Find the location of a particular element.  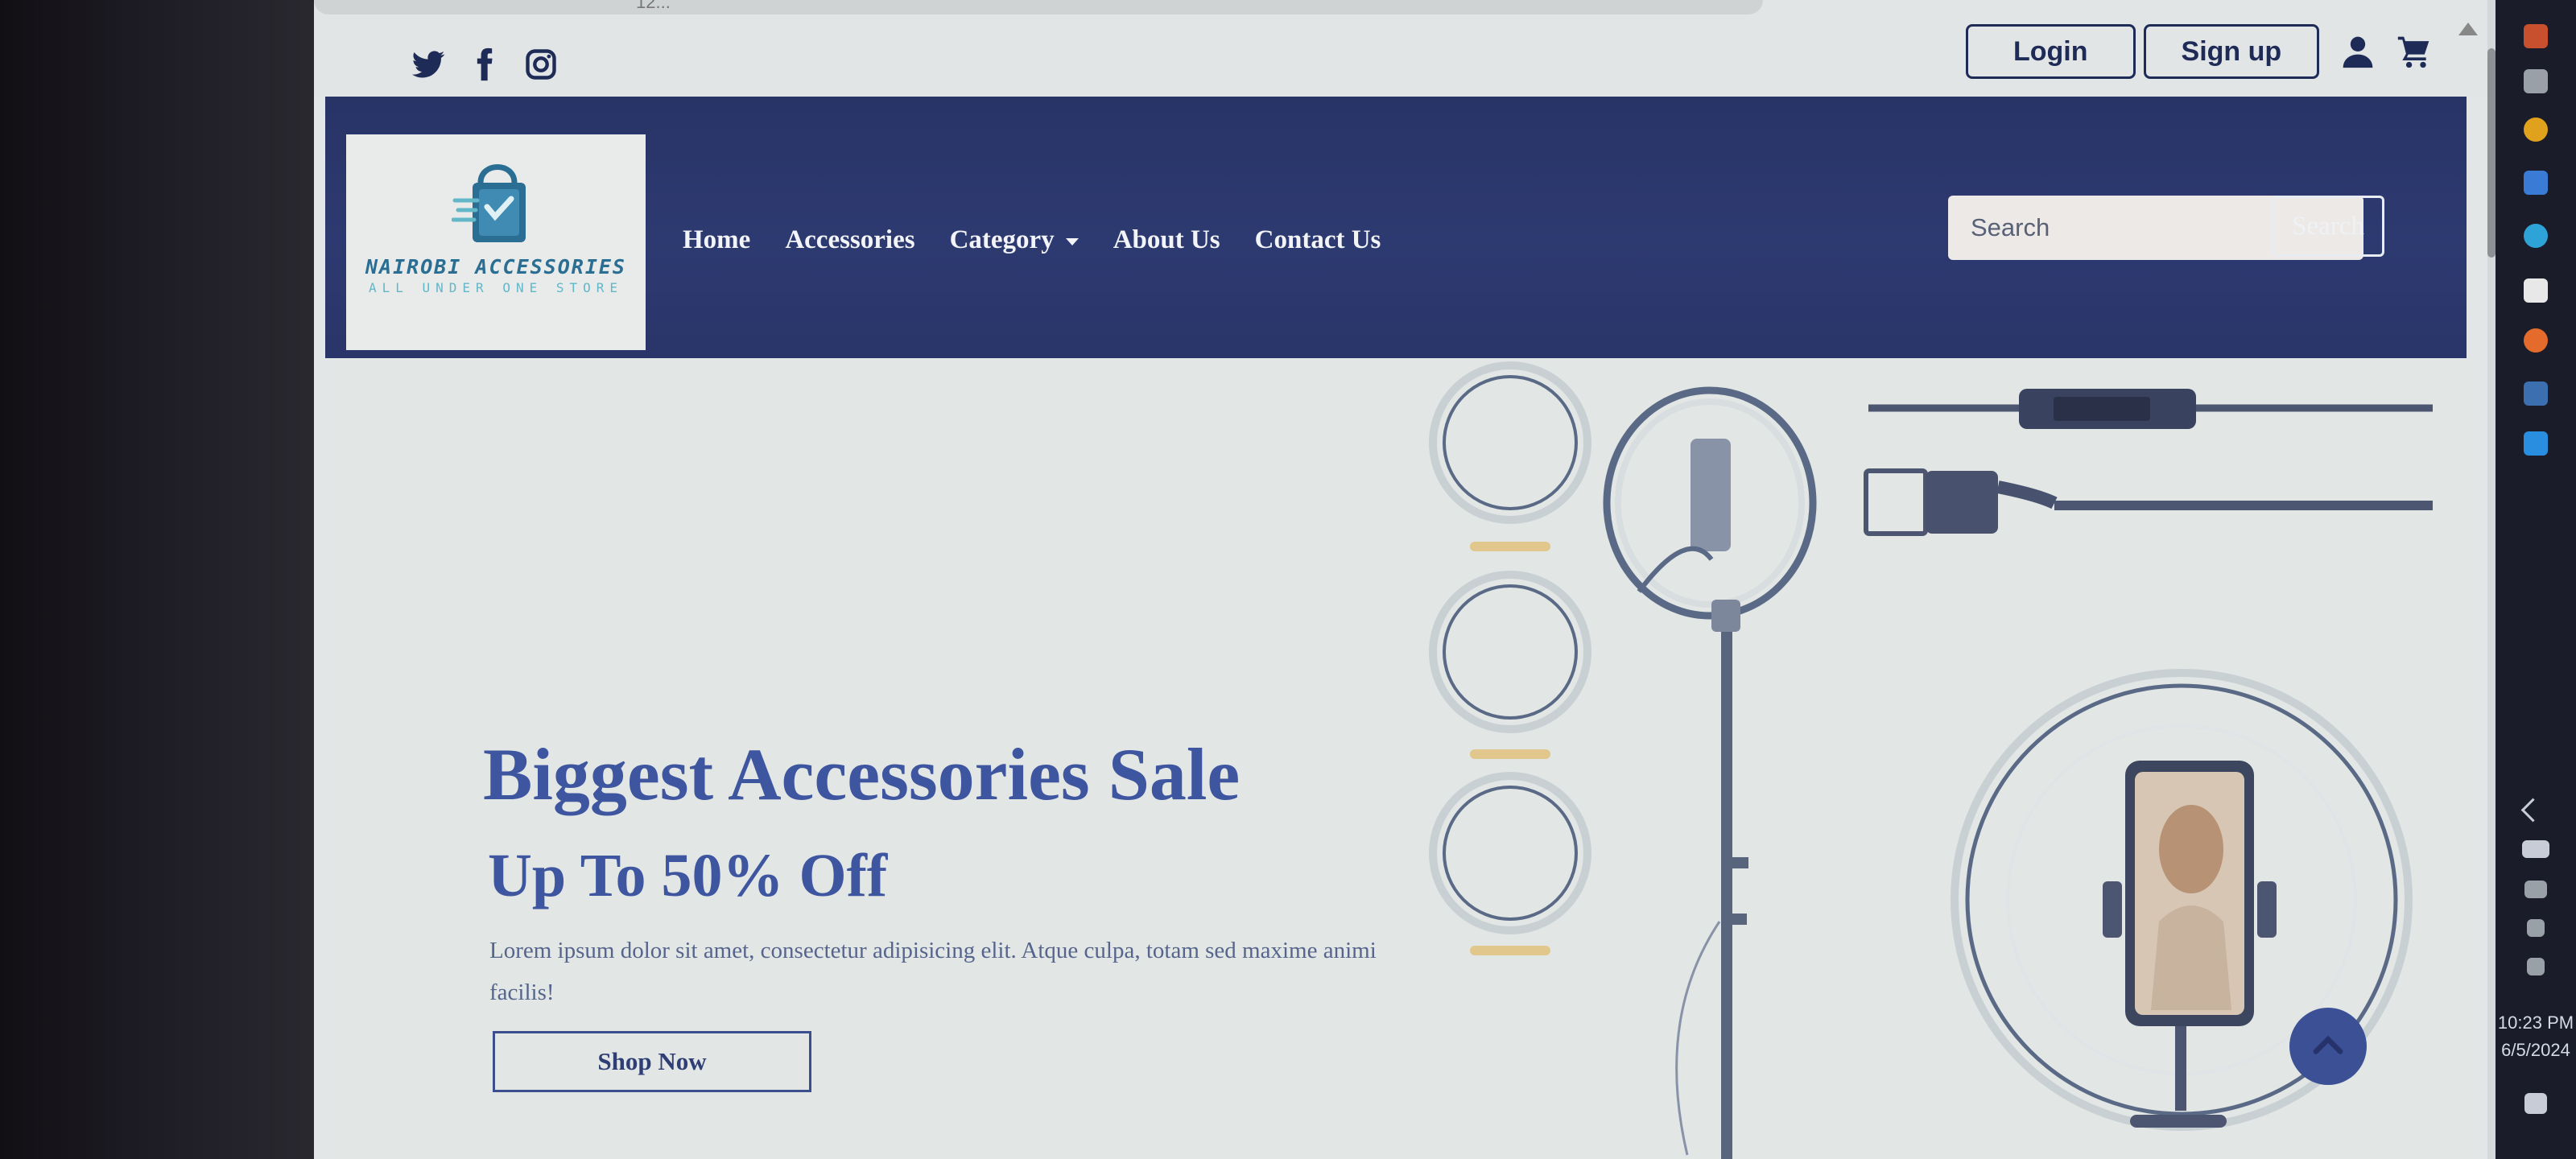

twitter-icon is located at coordinates (428, 64).